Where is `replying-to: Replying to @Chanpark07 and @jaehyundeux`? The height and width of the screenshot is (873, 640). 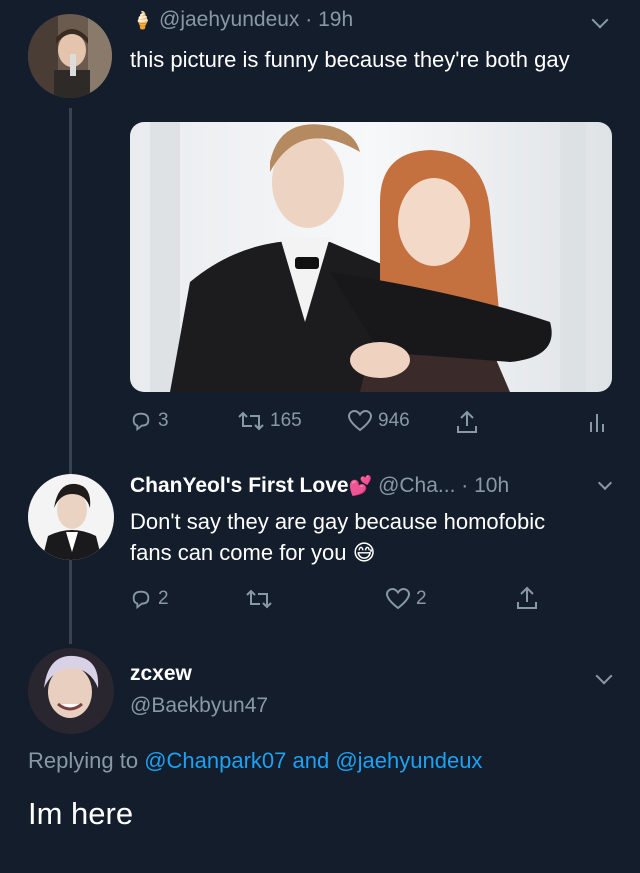 replying-to: Replying to @Chanpark07 and @jaehyundeux is located at coordinates (255, 761).